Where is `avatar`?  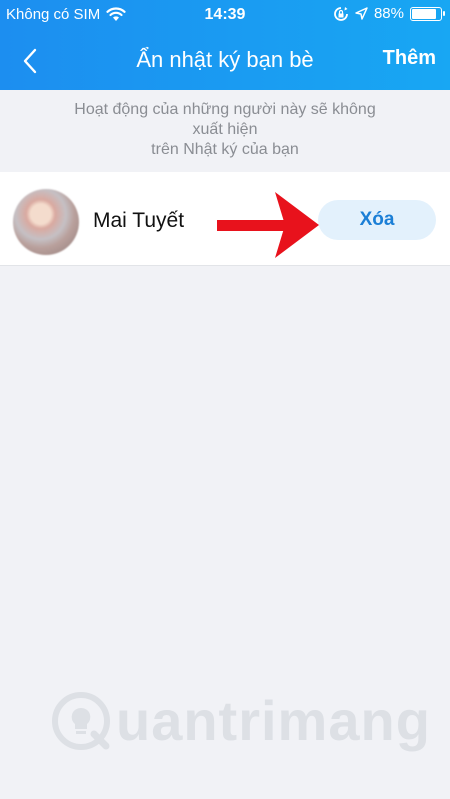
avatar is located at coordinates (46, 222).